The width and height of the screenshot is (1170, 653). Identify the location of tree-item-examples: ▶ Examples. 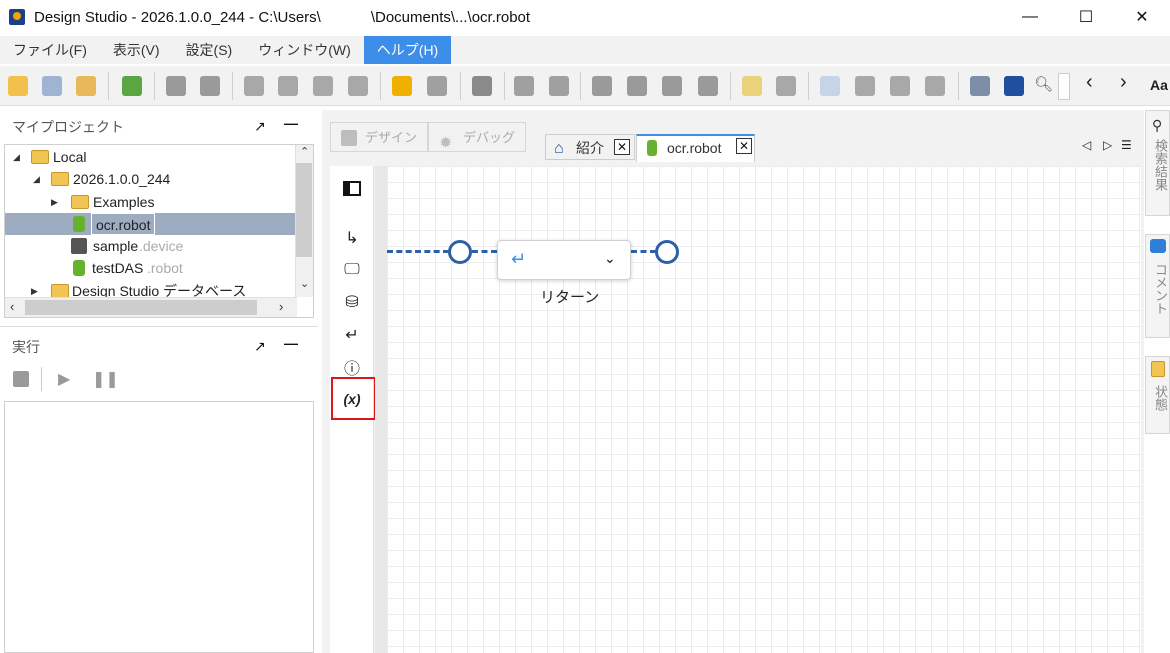
(150, 202).